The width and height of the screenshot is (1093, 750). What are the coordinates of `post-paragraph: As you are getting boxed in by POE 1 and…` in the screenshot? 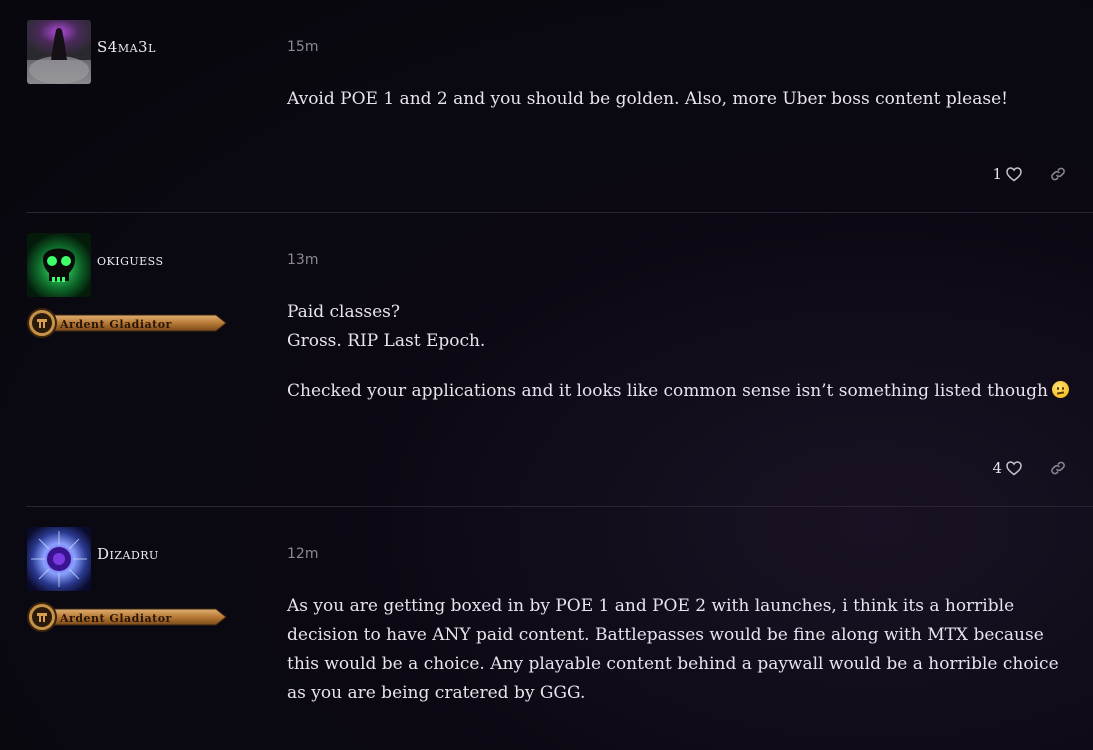 It's located at (673, 649).